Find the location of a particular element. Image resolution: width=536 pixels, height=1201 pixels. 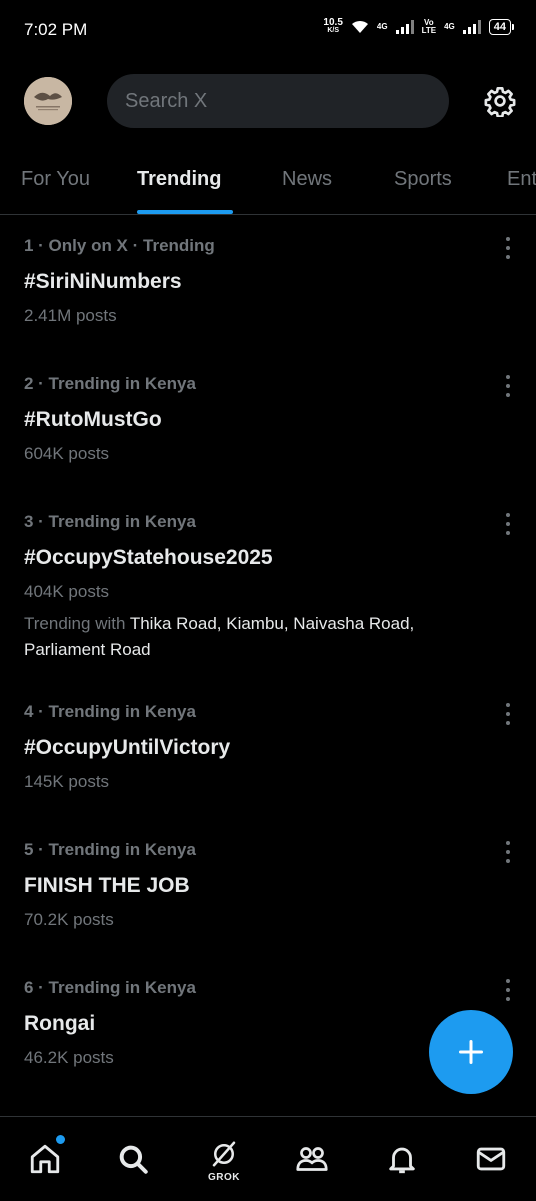

tab-for-you: For You is located at coordinates (55, 179).